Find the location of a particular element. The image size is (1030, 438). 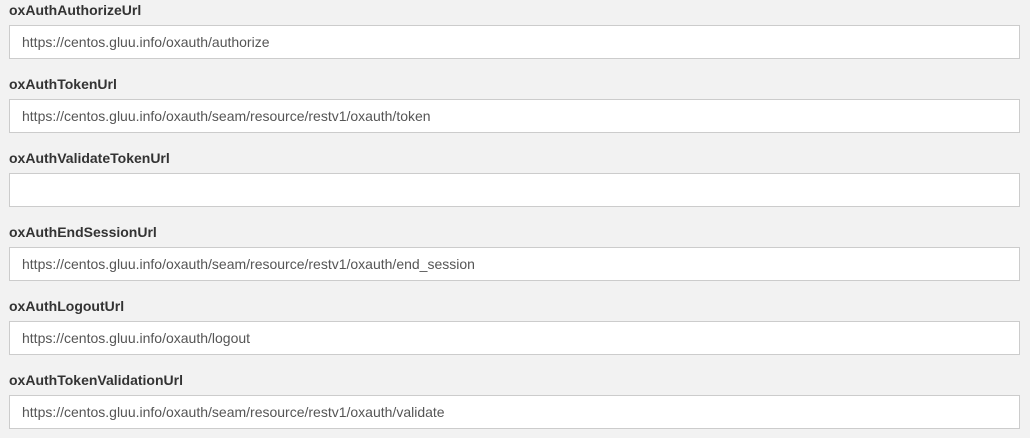

oxauth-token-validation-url-input is located at coordinates (514, 412).